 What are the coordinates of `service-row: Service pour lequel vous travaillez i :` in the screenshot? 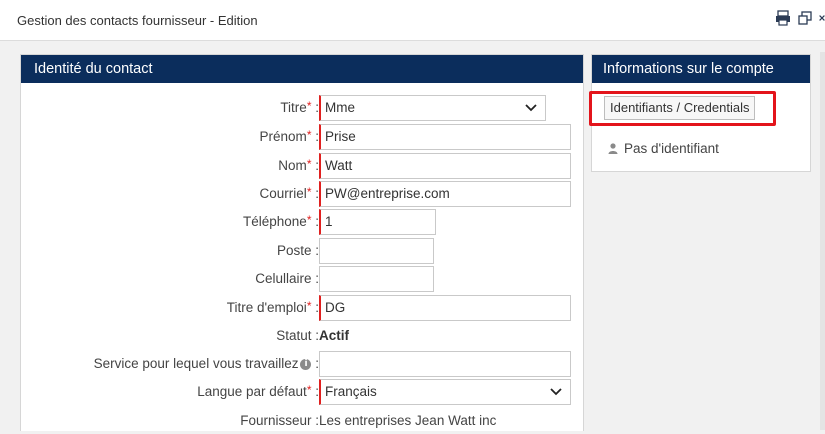 It's located at (170, 364).